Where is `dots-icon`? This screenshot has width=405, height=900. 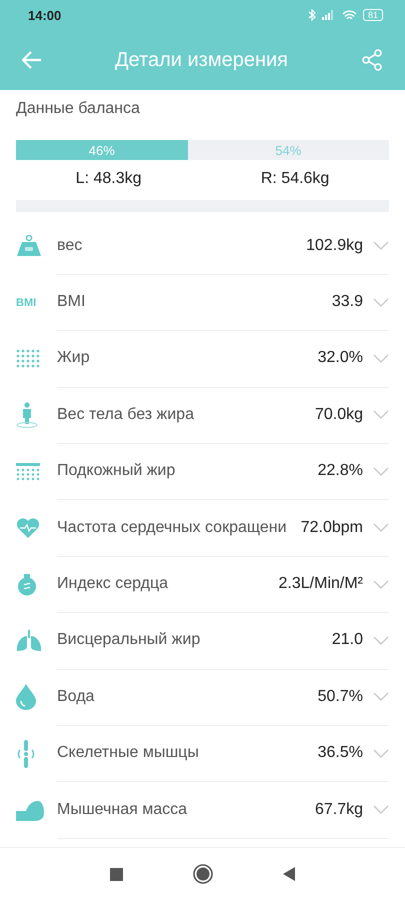
dots-icon is located at coordinates (28, 358).